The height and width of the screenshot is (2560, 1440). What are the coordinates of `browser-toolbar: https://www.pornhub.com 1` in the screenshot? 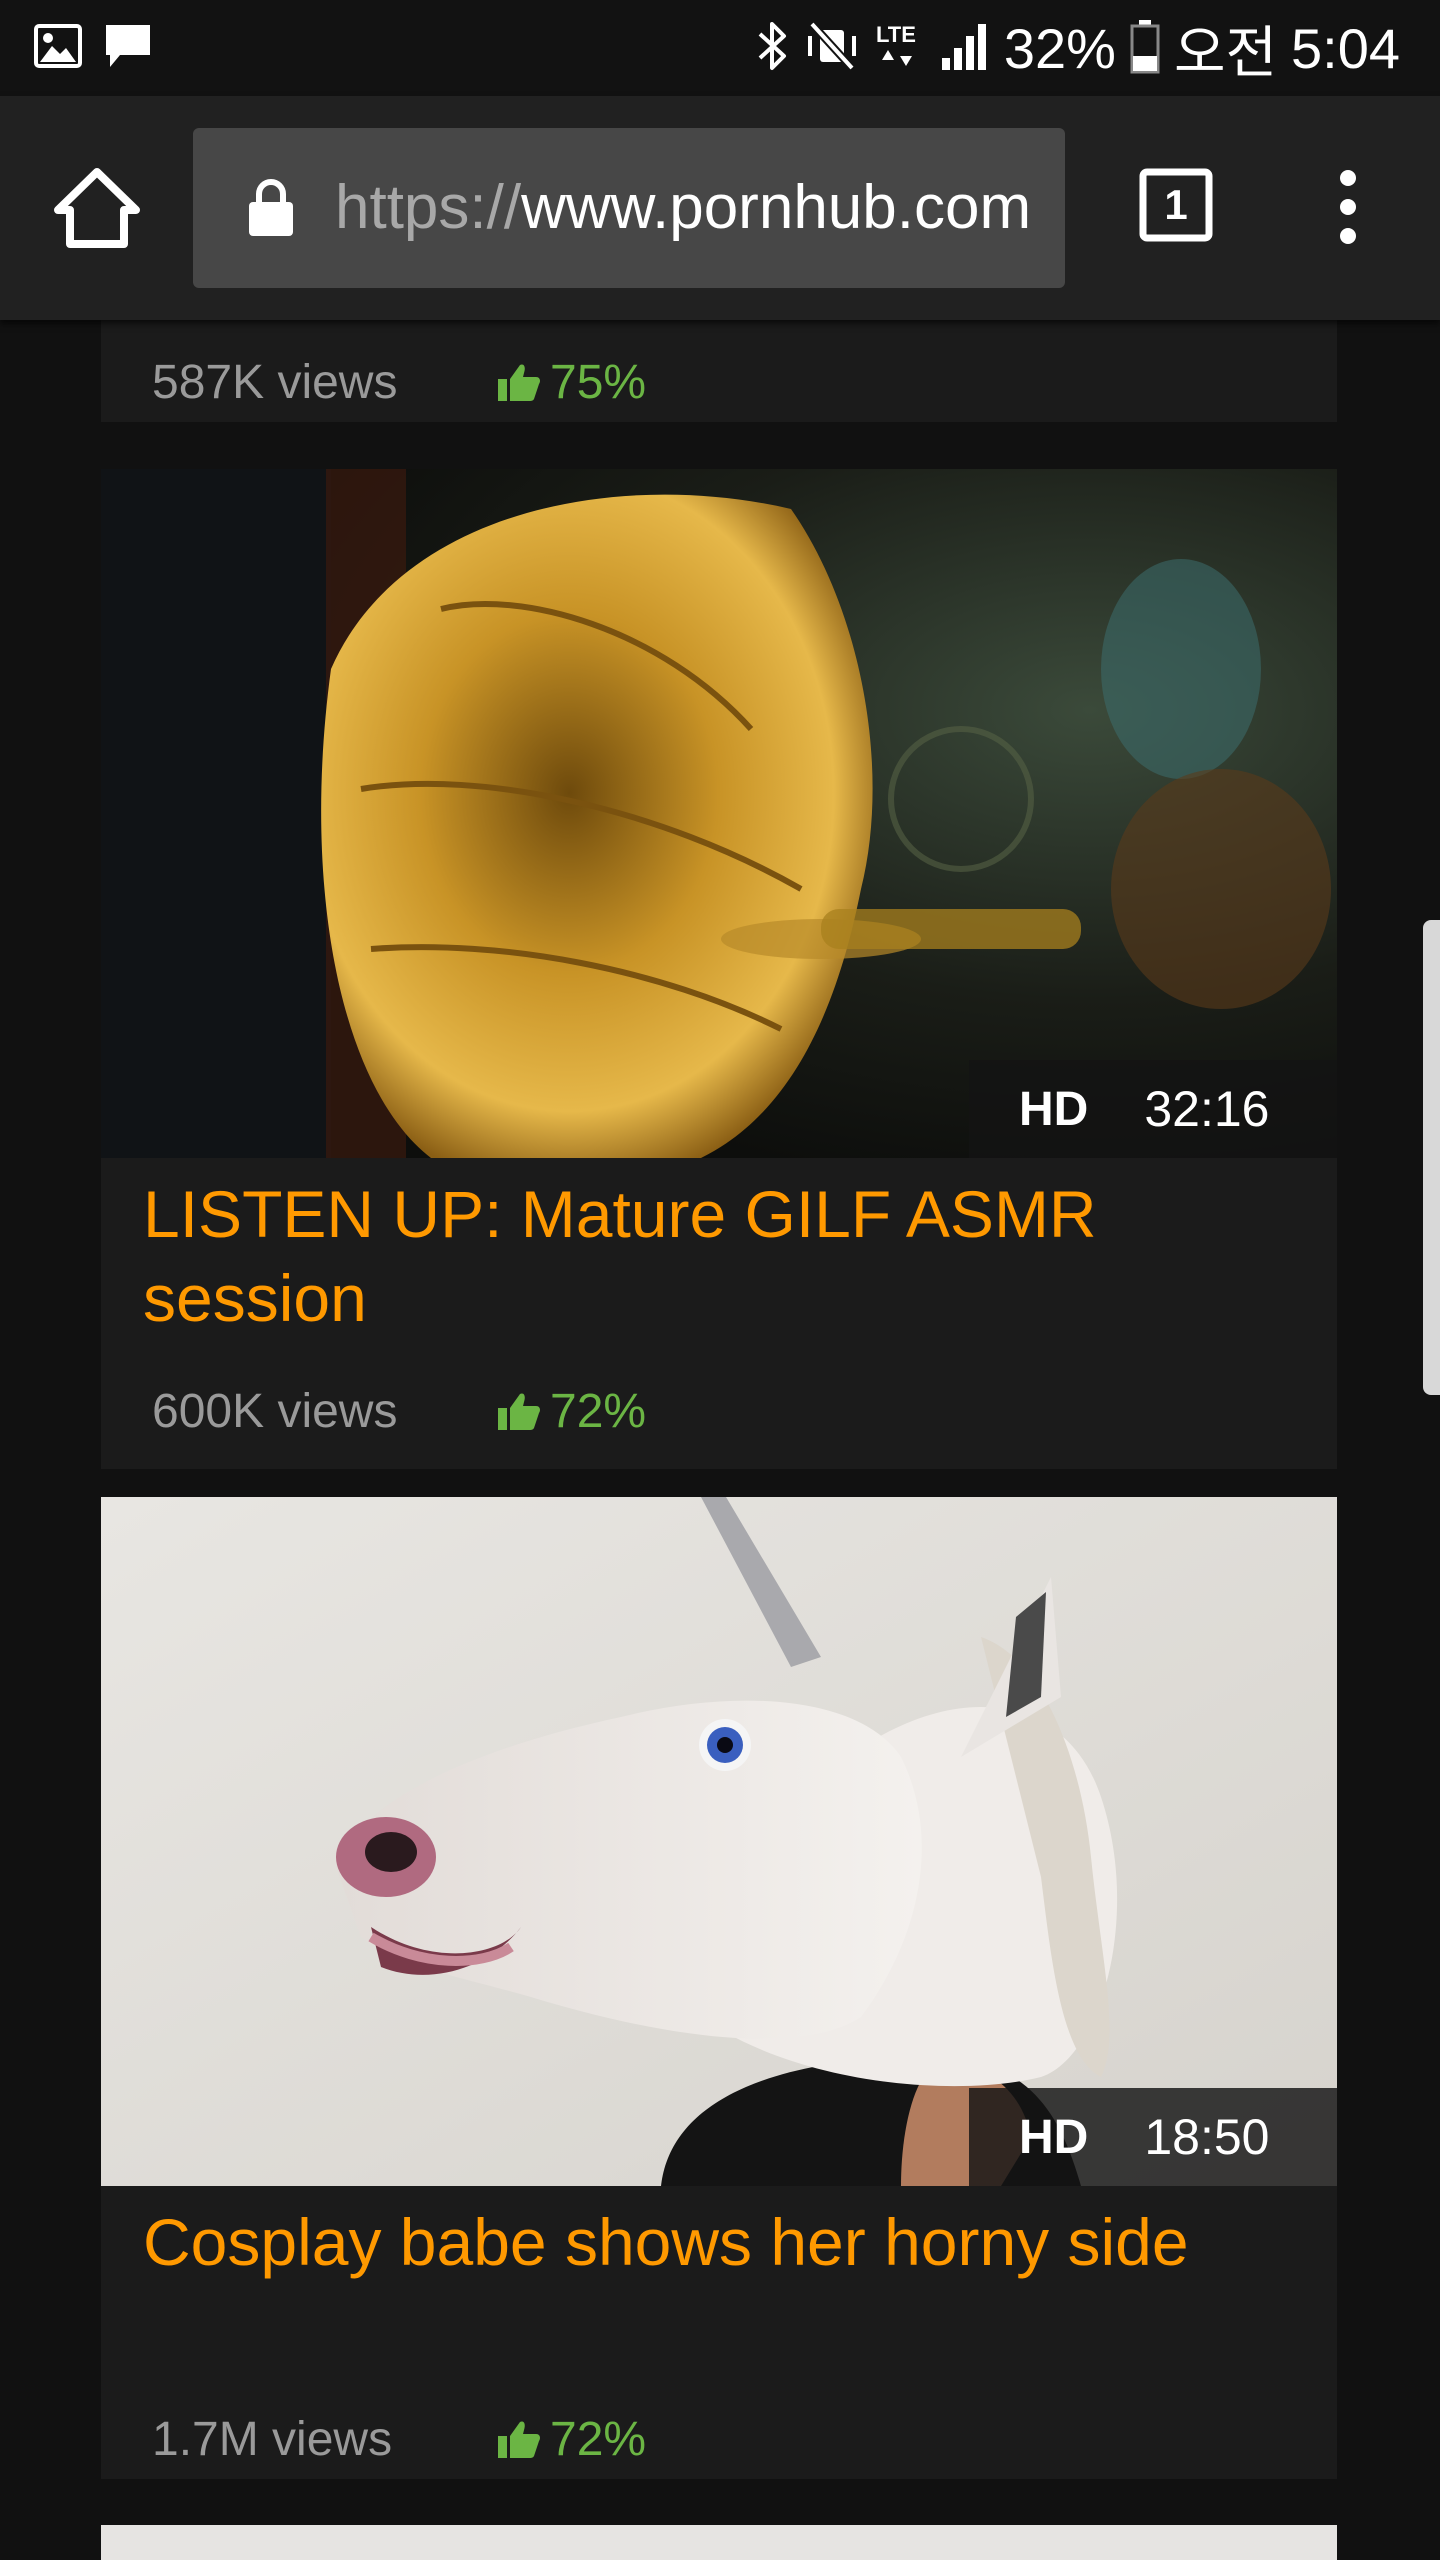 It's located at (720, 208).